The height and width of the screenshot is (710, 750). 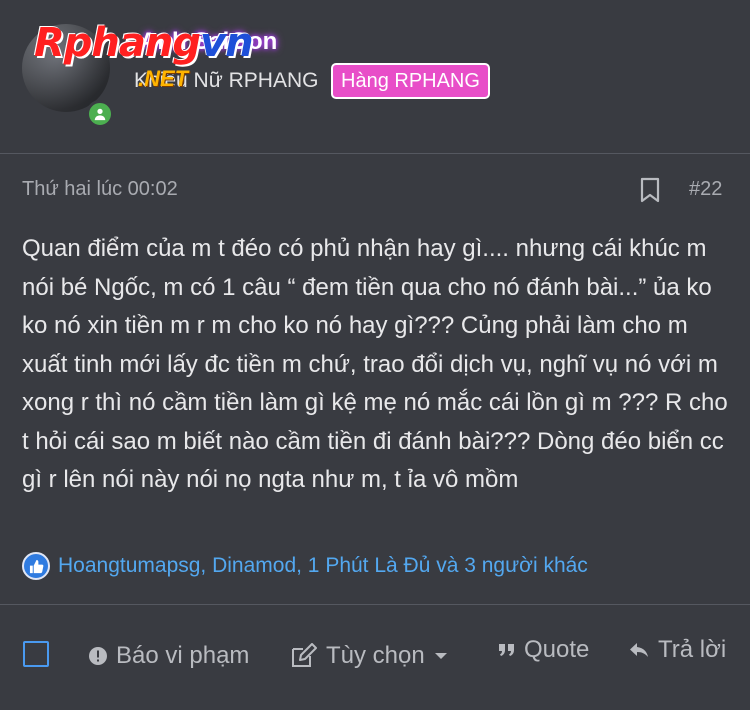 I want to click on report-button: Báo vi phạm, so click(x=168, y=656).